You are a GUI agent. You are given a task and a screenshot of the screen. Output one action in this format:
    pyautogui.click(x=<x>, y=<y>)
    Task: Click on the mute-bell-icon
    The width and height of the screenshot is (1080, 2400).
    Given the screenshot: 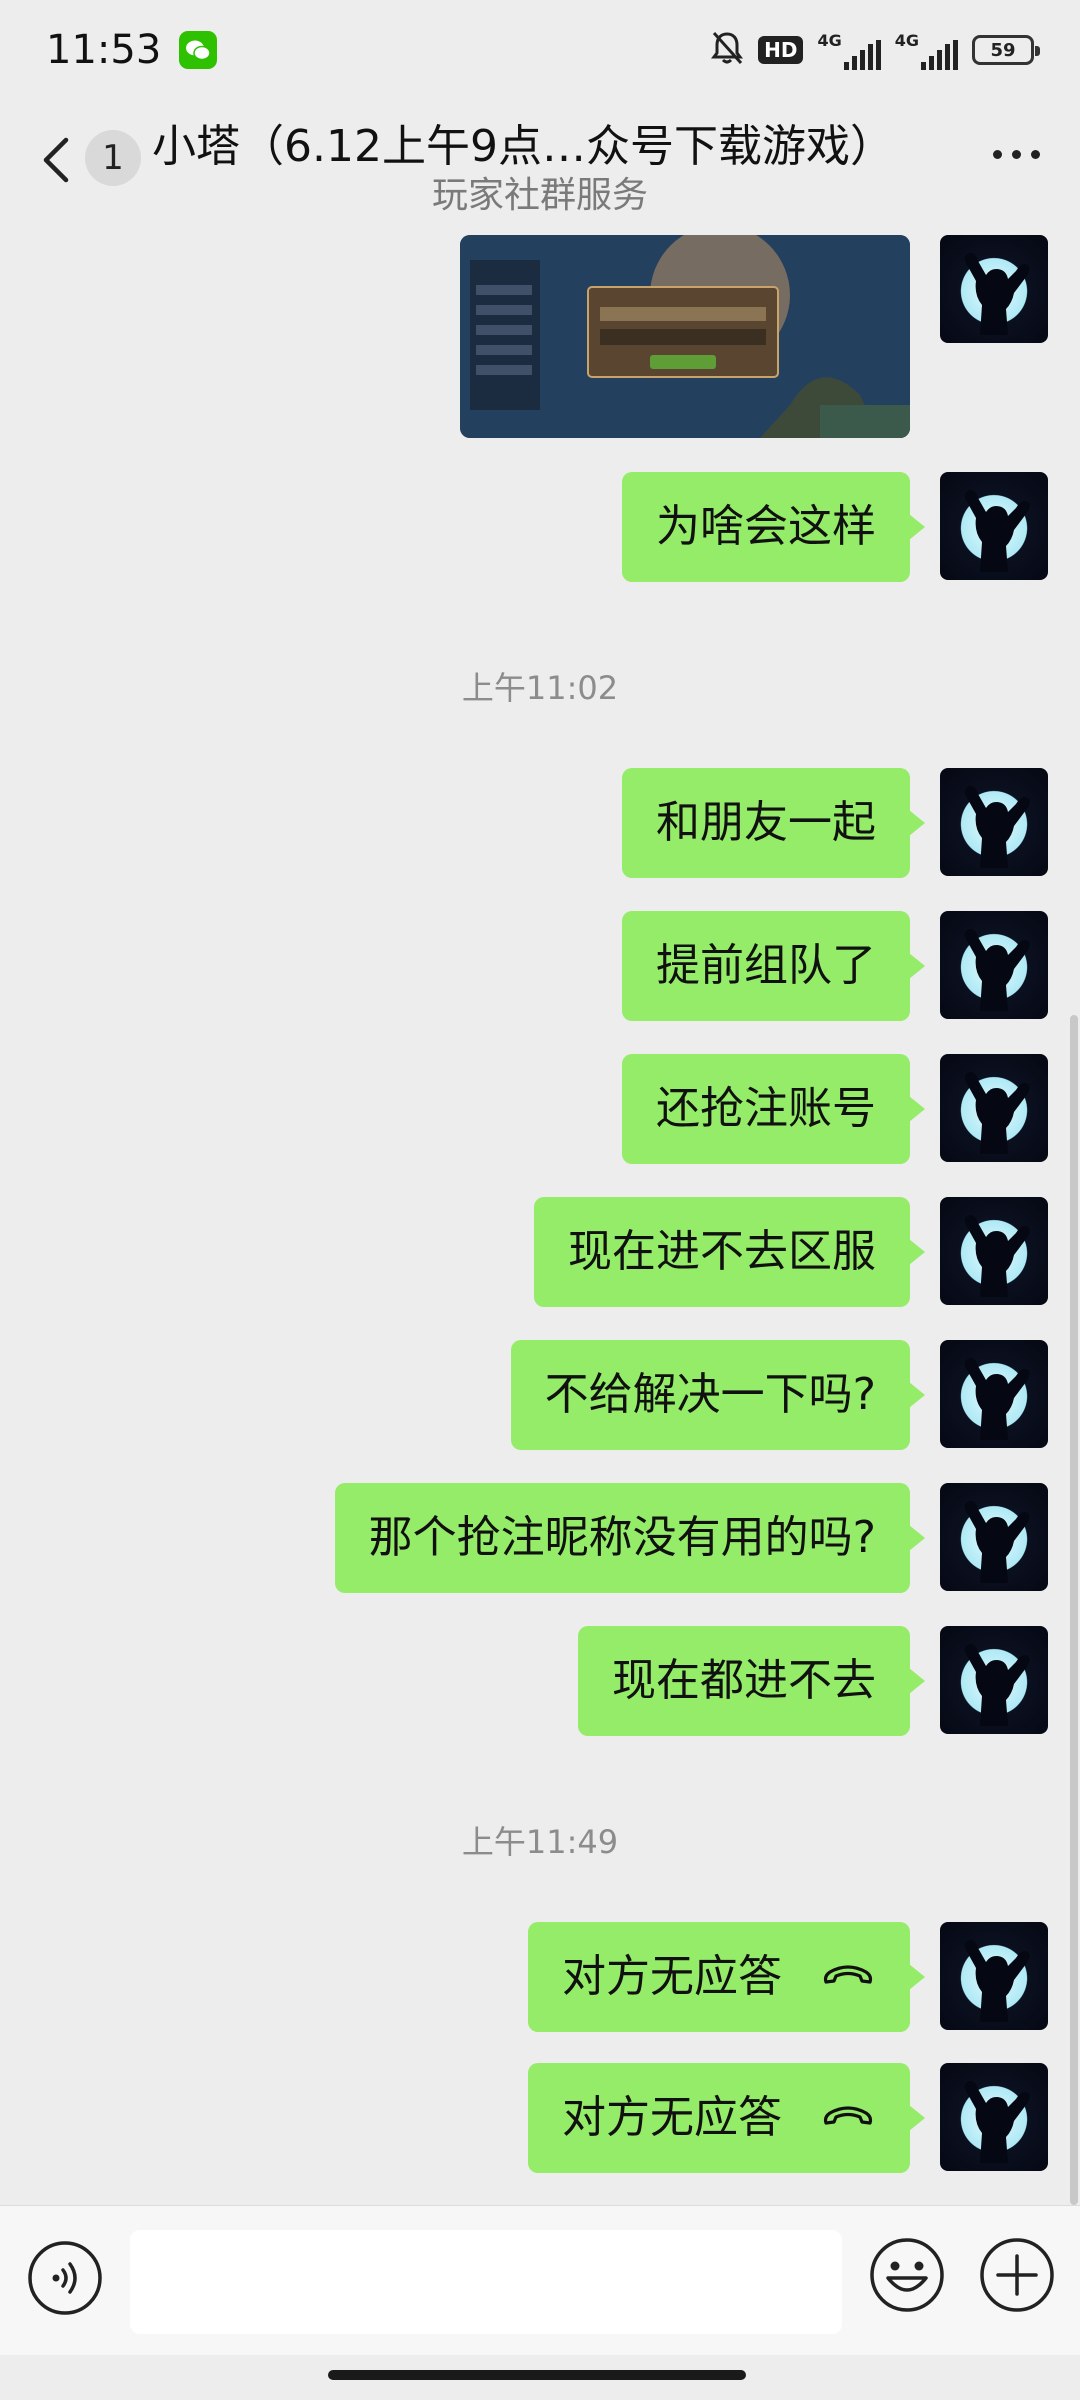 What is the action you would take?
    pyautogui.click(x=727, y=50)
    